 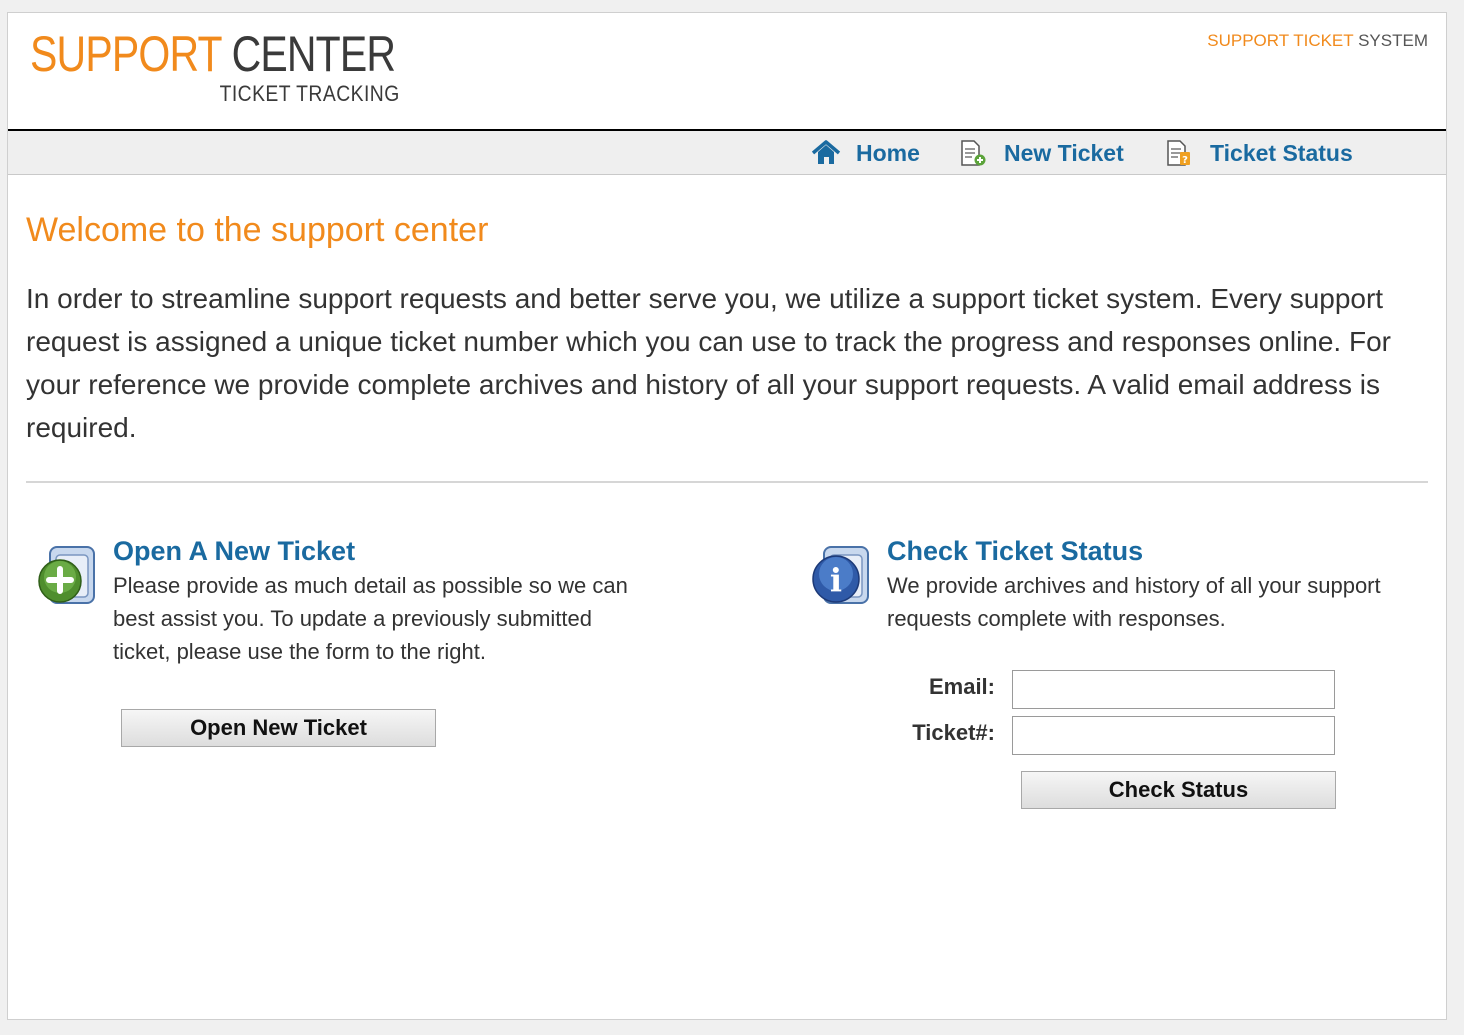 I want to click on tagline-rest: SYSTEM, so click(x=1393, y=40).